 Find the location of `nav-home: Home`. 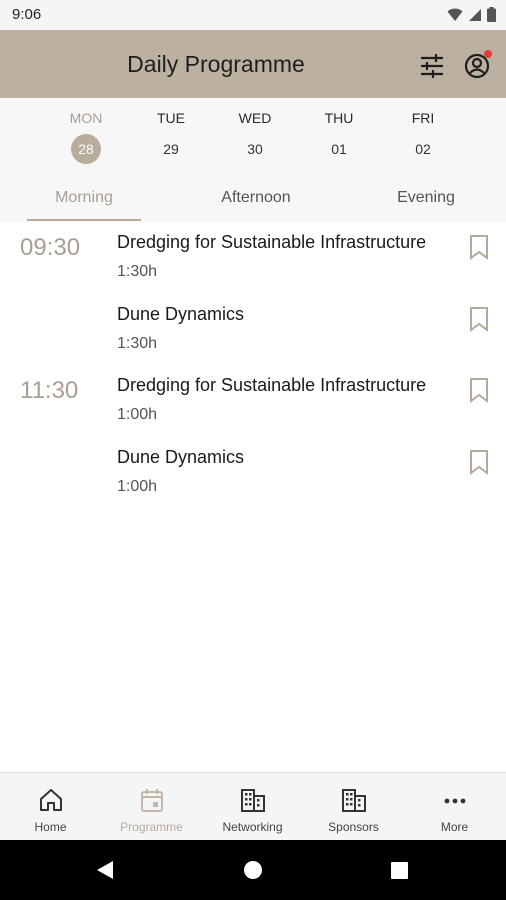

nav-home: Home is located at coordinates (50, 807).